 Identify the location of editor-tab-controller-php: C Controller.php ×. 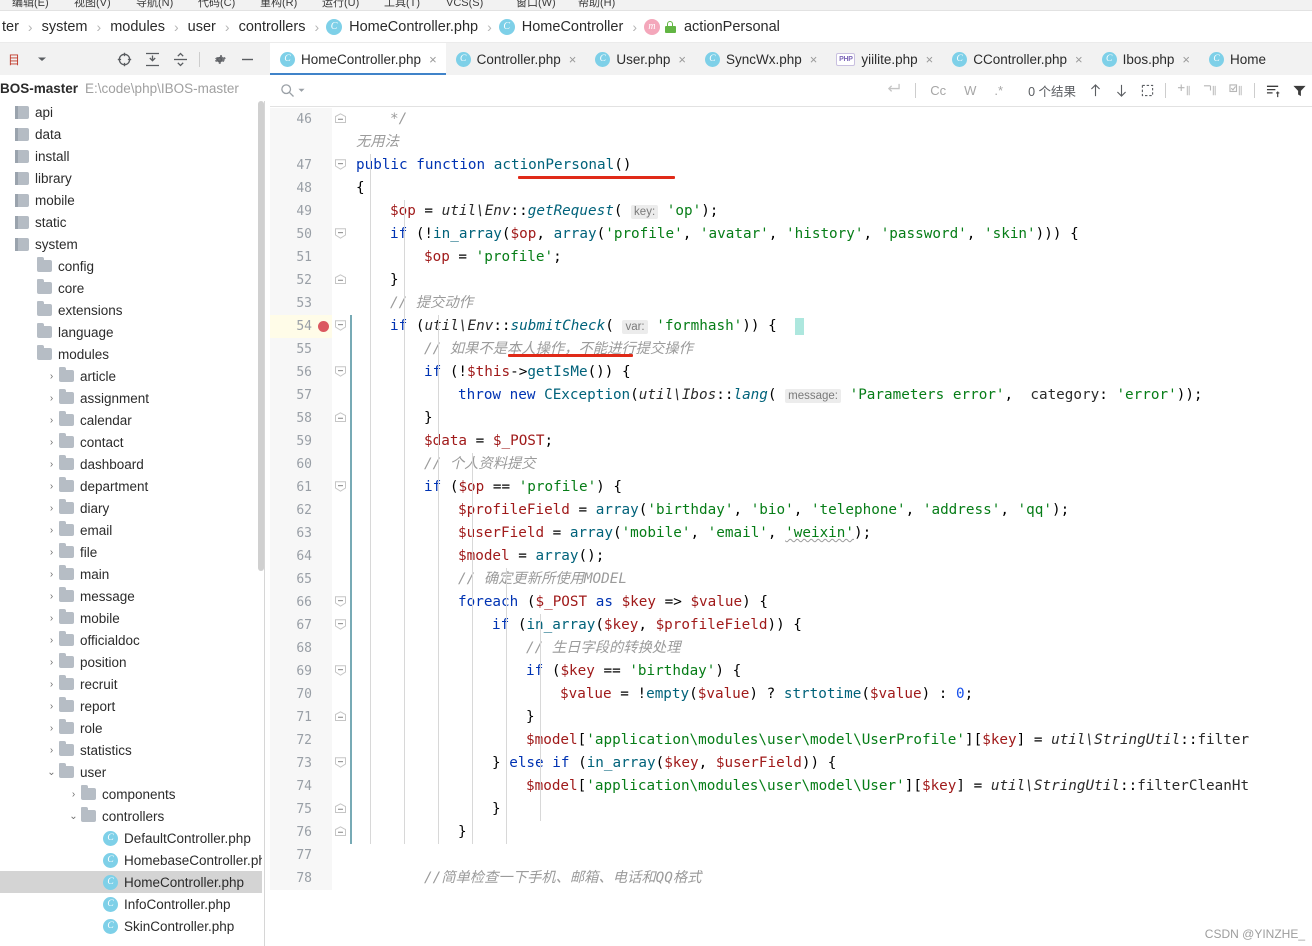
(515, 59).